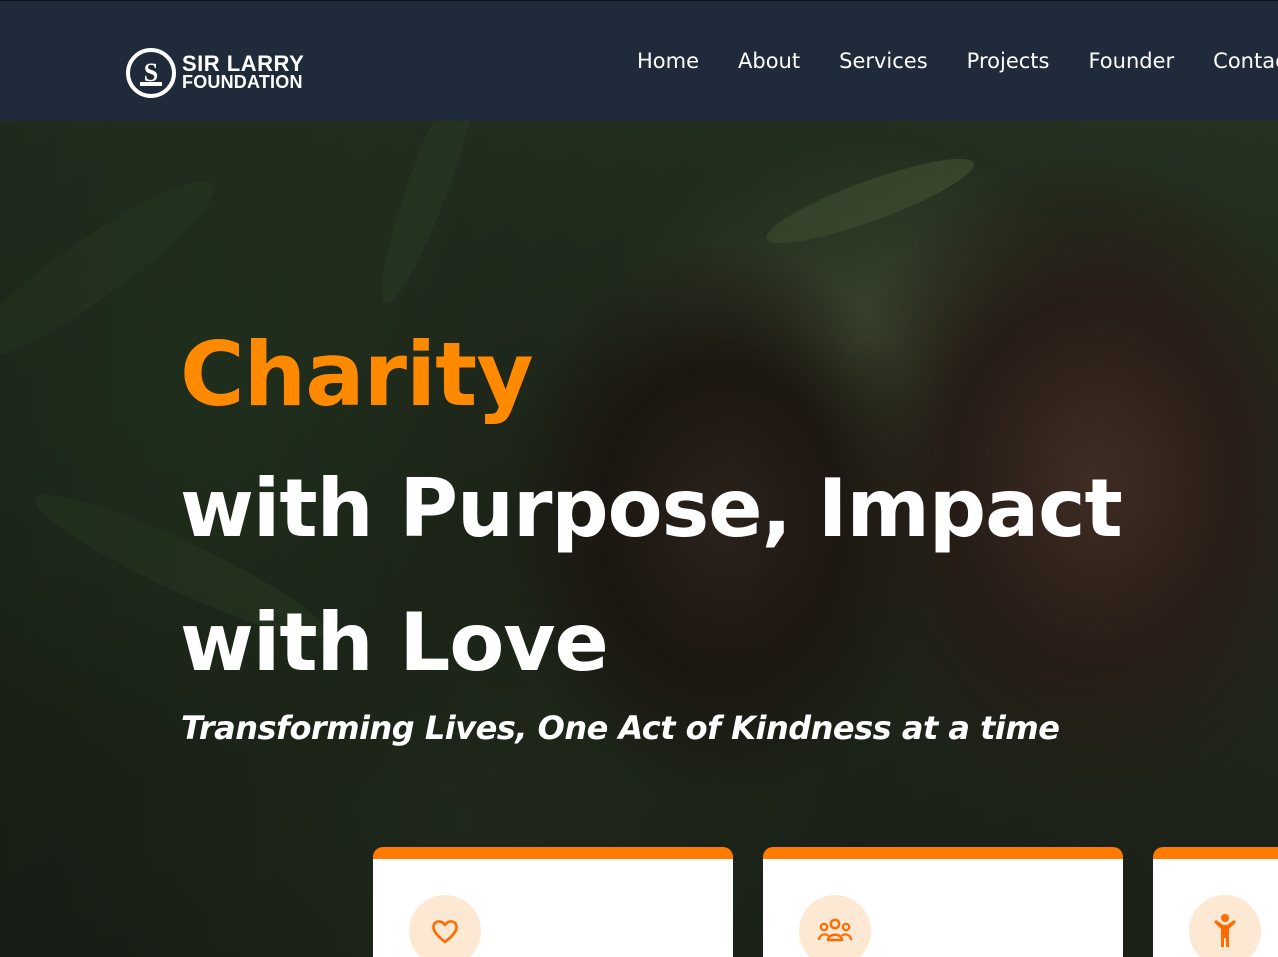  I want to click on logo-name-line1: SIR LARRY, so click(243, 63).